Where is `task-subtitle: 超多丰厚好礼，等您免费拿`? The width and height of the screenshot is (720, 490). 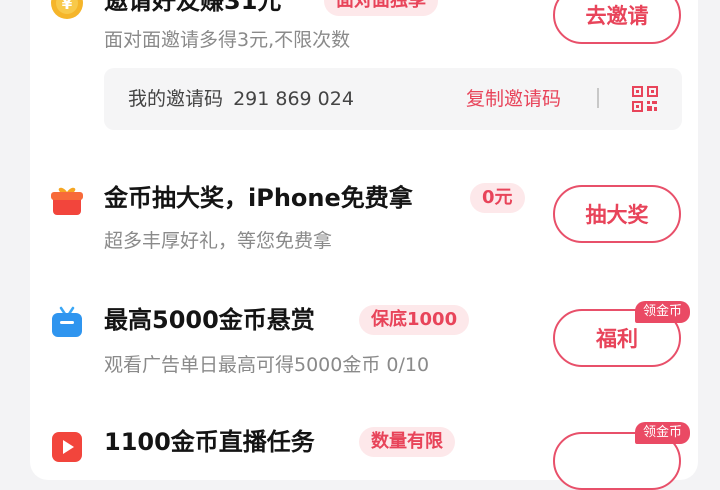
task-subtitle: 超多丰厚好礼，等您免费拿 is located at coordinates (218, 241).